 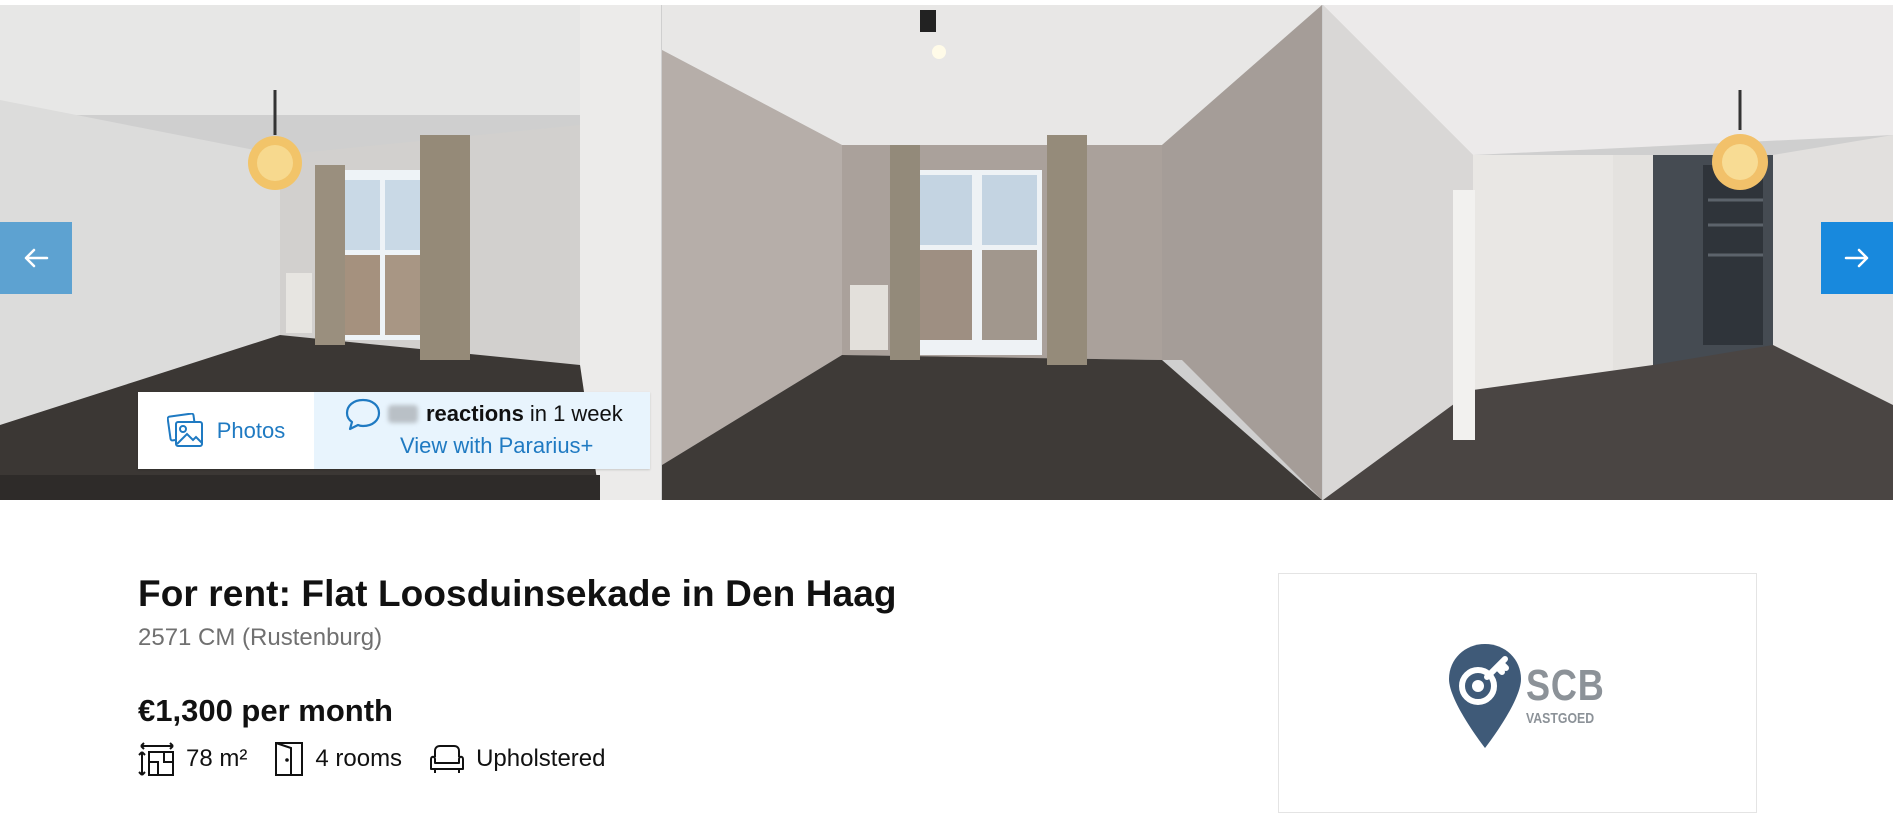 I want to click on agent-logo-text: SCB, so click(x=1565, y=685).